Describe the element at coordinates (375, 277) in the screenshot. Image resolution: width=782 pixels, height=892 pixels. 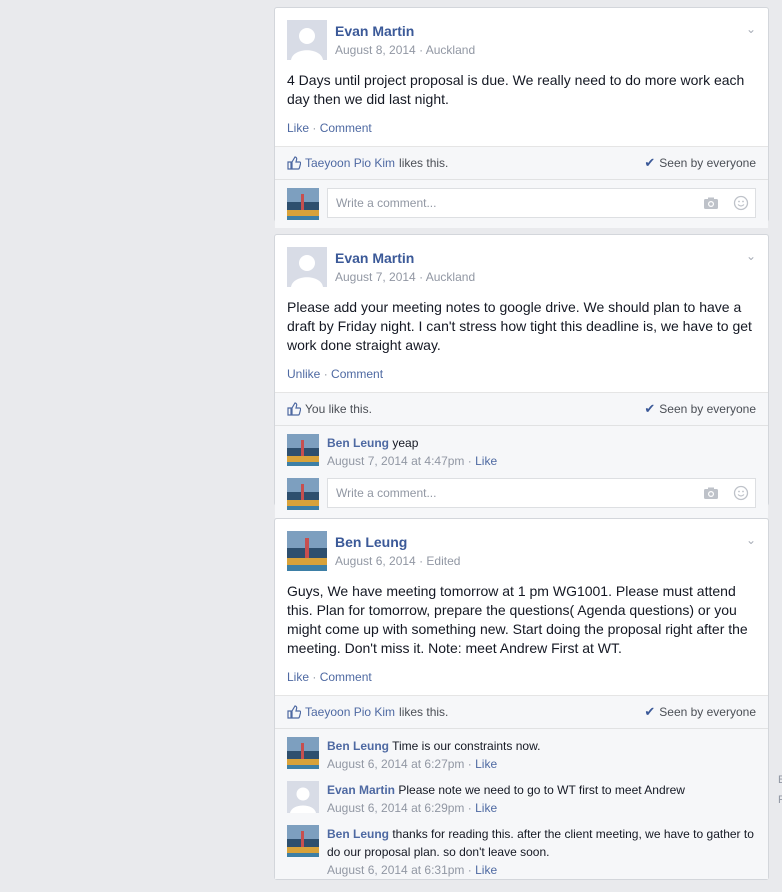
I see `post-date: August 7, 2014` at that location.